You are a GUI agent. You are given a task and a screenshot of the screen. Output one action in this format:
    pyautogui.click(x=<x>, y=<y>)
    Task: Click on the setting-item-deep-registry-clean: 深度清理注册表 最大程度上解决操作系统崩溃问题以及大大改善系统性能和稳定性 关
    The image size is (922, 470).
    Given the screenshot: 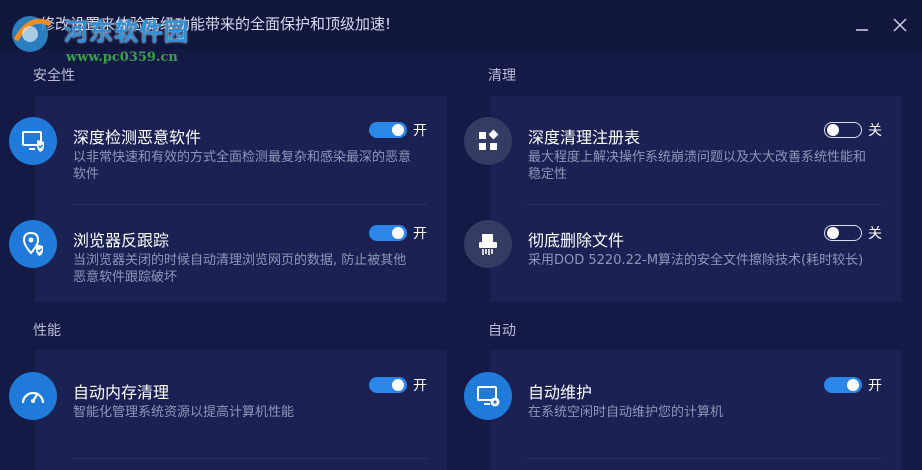 What is the action you would take?
    pyautogui.click(x=674, y=165)
    